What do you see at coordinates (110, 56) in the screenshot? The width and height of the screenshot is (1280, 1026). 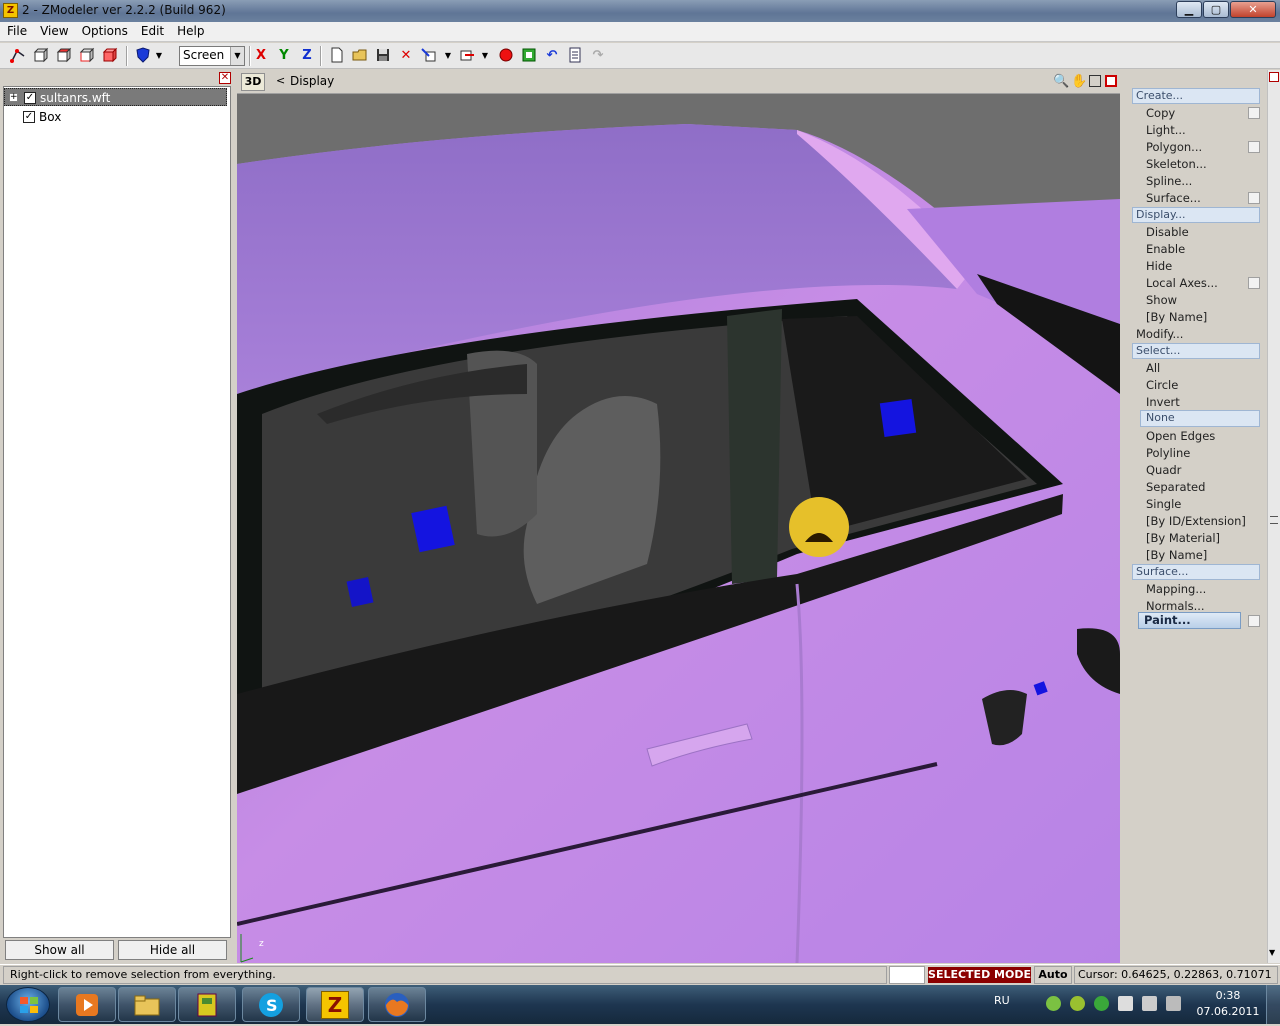 I see `select-all-cube-icon` at bounding box center [110, 56].